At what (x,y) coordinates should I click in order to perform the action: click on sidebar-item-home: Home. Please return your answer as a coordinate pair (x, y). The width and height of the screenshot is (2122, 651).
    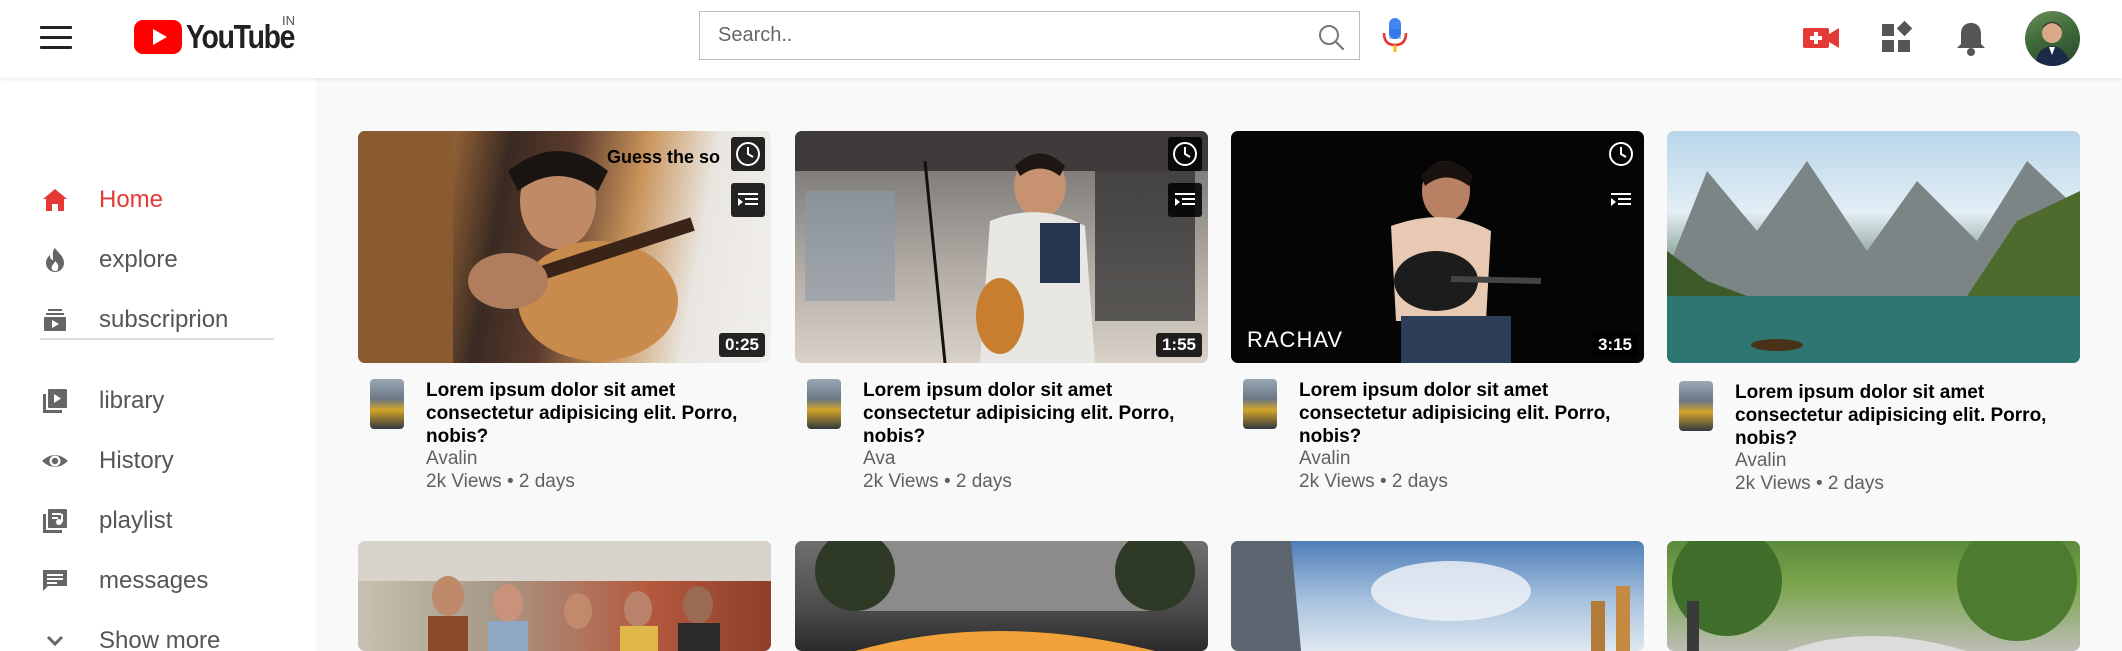
    Looking at the image, I should click on (158, 200).